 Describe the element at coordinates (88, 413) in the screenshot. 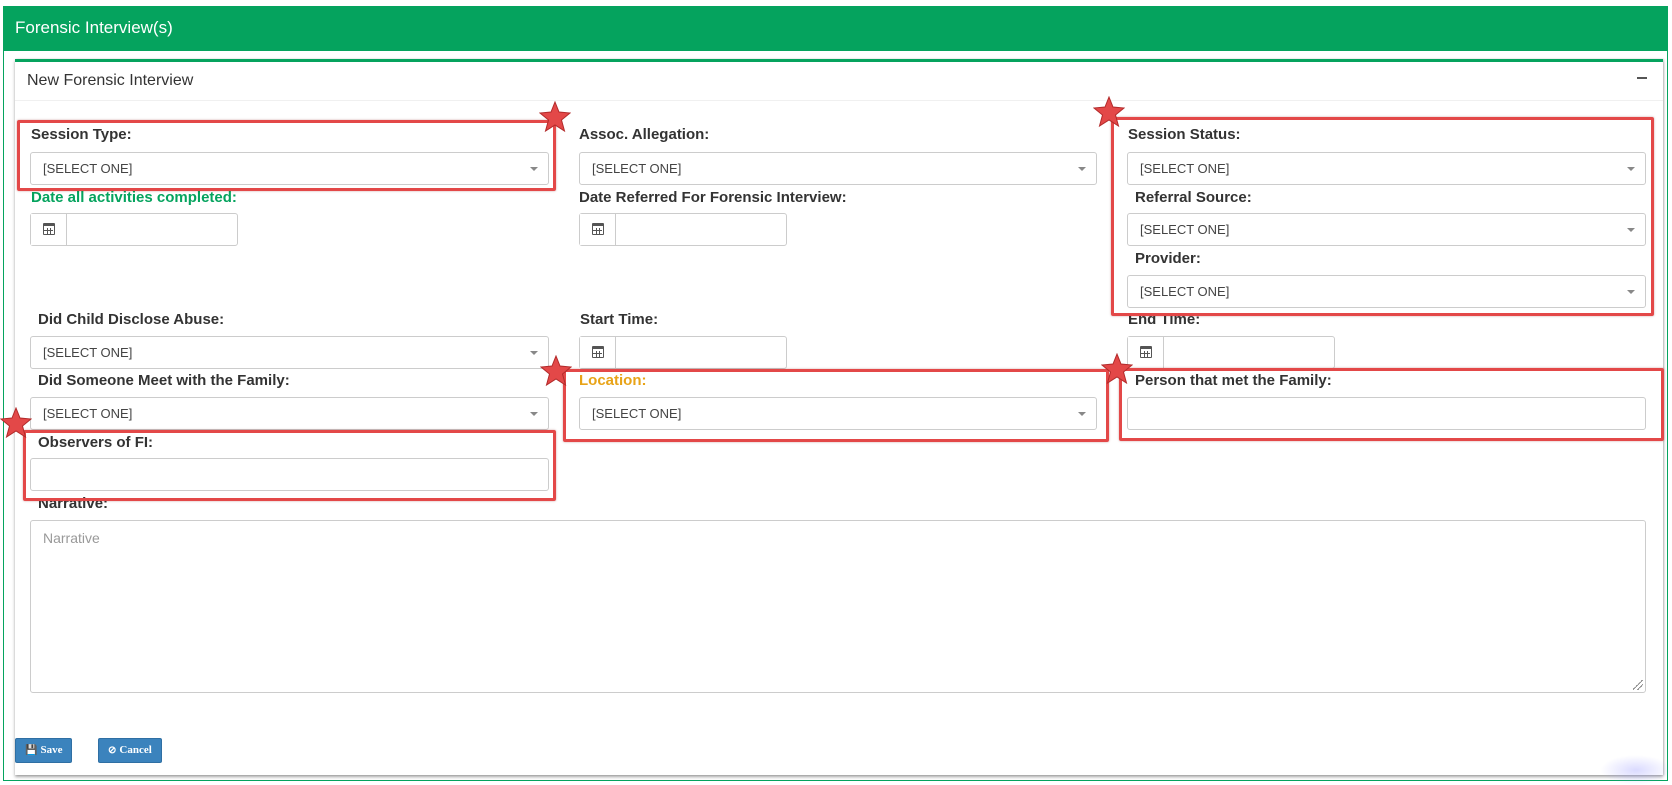

I see `someone-met-family-value: [SELECT ONE]` at that location.